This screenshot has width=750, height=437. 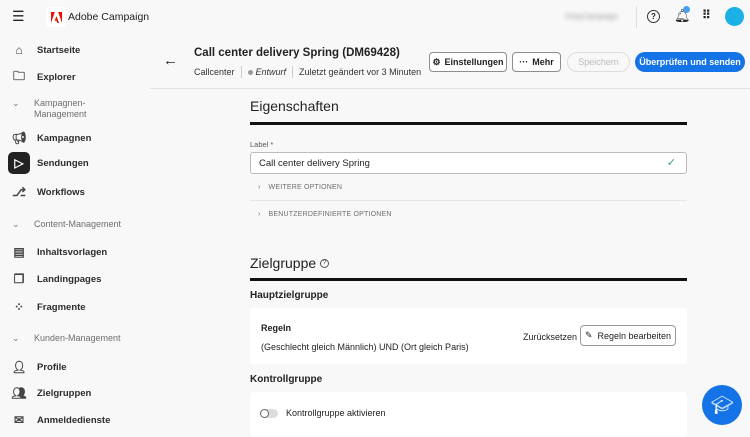 I want to click on audience-icon: 👥︎, so click(x=19, y=393).